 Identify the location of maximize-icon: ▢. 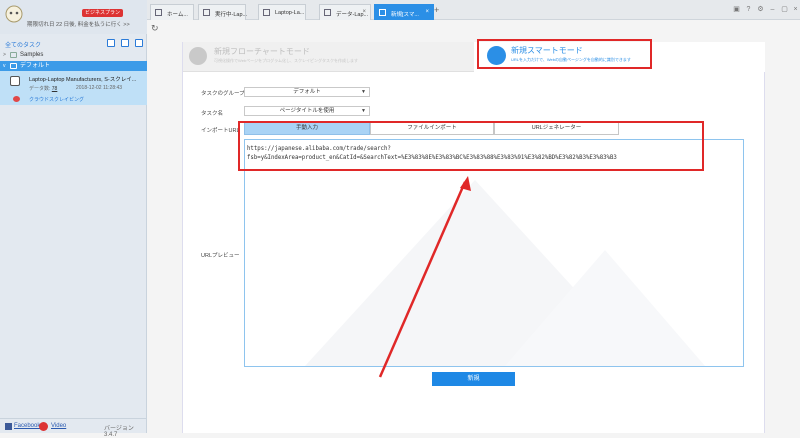
(784, 9).